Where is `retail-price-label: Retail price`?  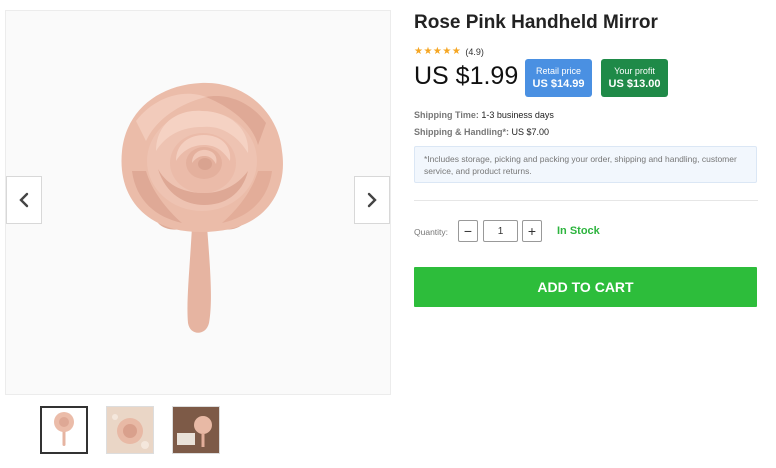
retail-price-label: Retail price is located at coordinates (558, 70).